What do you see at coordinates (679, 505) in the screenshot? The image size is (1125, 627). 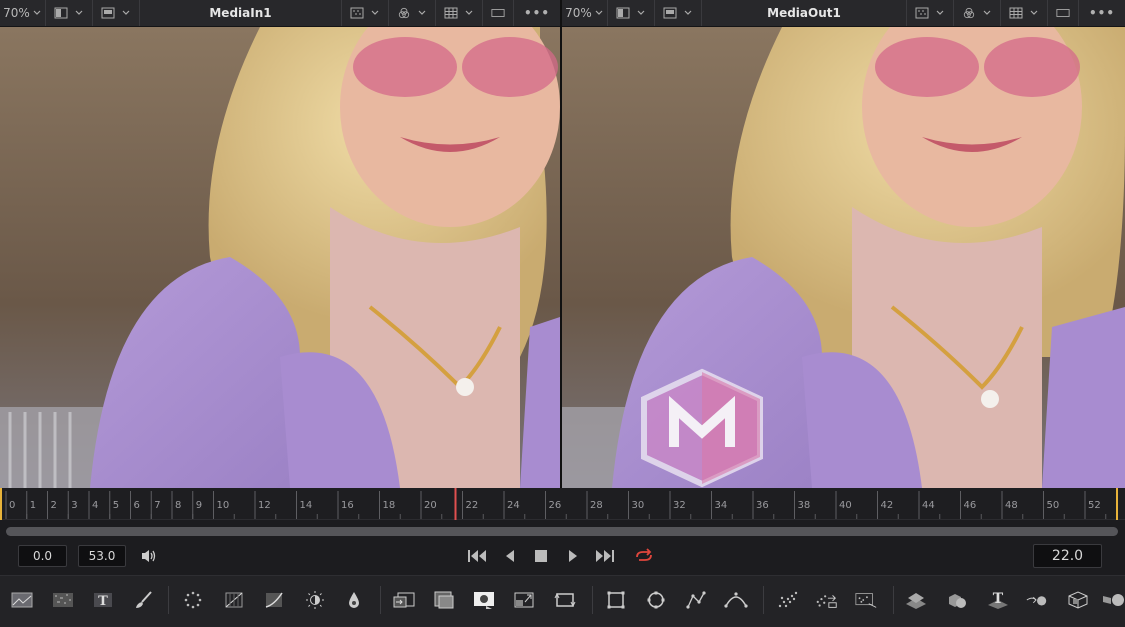 I see `ruler-tick-label: 32` at bounding box center [679, 505].